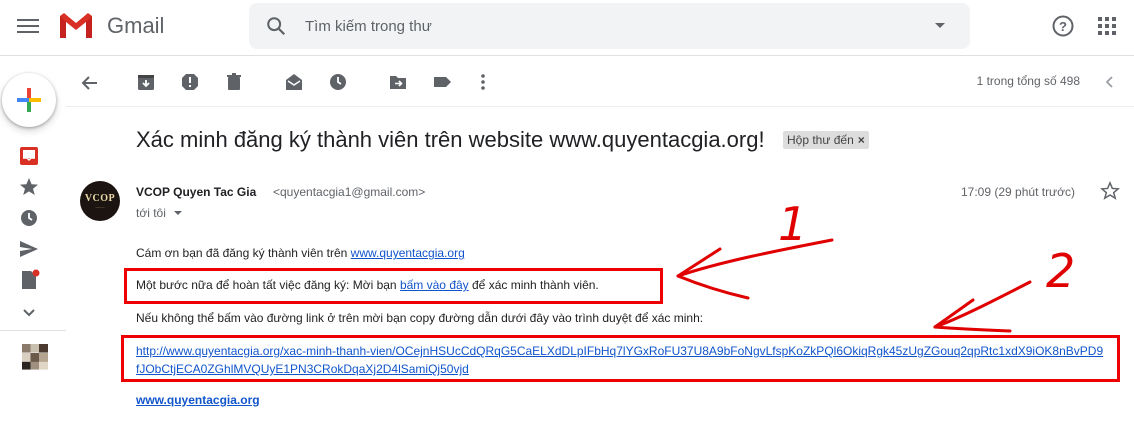 This screenshot has height=424, width=1134. What do you see at coordinates (982, 304) in the screenshot?
I see `arrow-2-shaft` at bounding box center [982, 304].